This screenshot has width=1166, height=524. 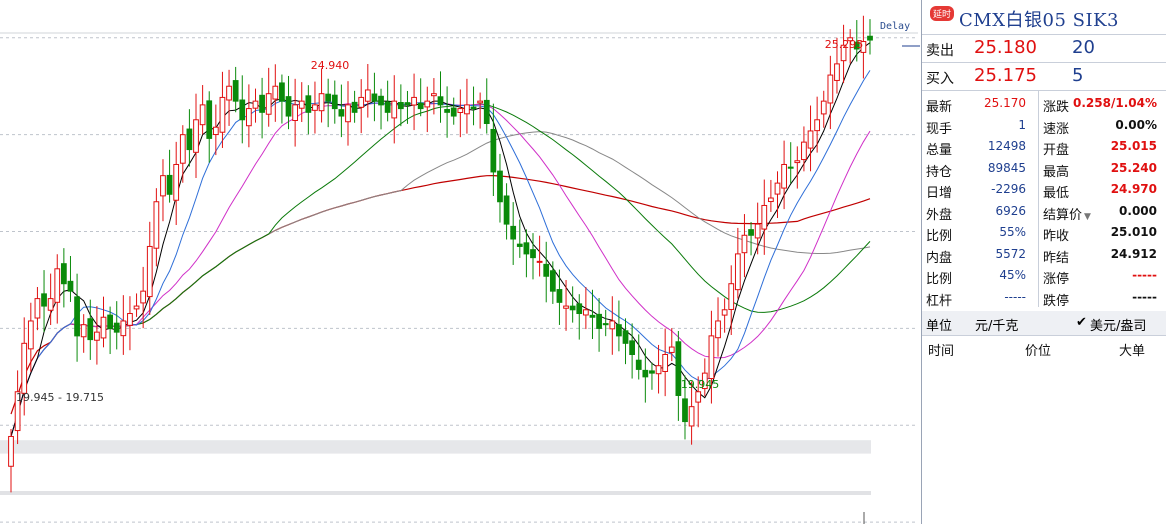 I want to click on stat-value: 55%, so click(x=1012, y=232).